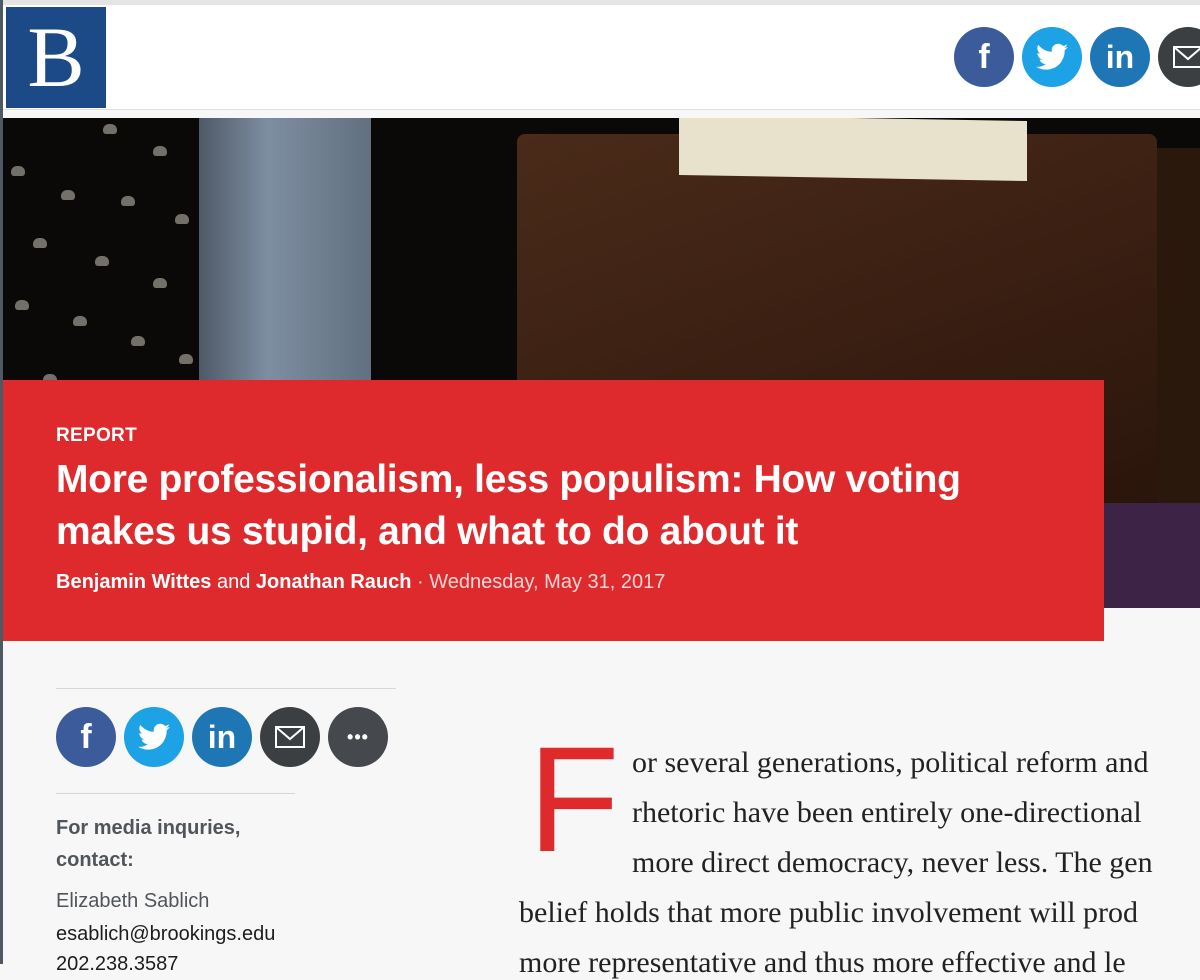 This screenshot has height=980, width=1200. What do you see at coordinates (165, 934) in the screenshot?
I see `contact-email-link: esablich@brookings.edu` at bounding box center [165, 934].